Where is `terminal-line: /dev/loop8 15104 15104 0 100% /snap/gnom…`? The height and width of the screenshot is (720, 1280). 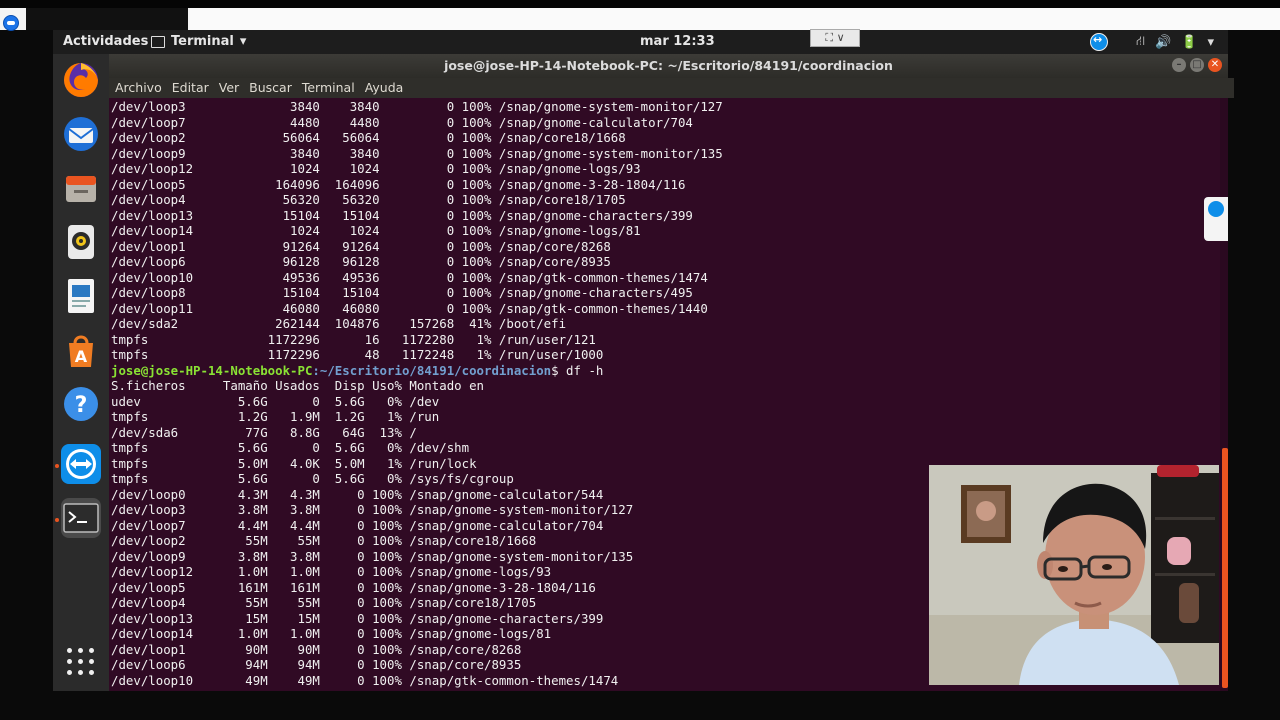
terminal-line: /dev/loop8 15104 15104 0 100% /snap/gnom… is located at coordinates (402, 292).